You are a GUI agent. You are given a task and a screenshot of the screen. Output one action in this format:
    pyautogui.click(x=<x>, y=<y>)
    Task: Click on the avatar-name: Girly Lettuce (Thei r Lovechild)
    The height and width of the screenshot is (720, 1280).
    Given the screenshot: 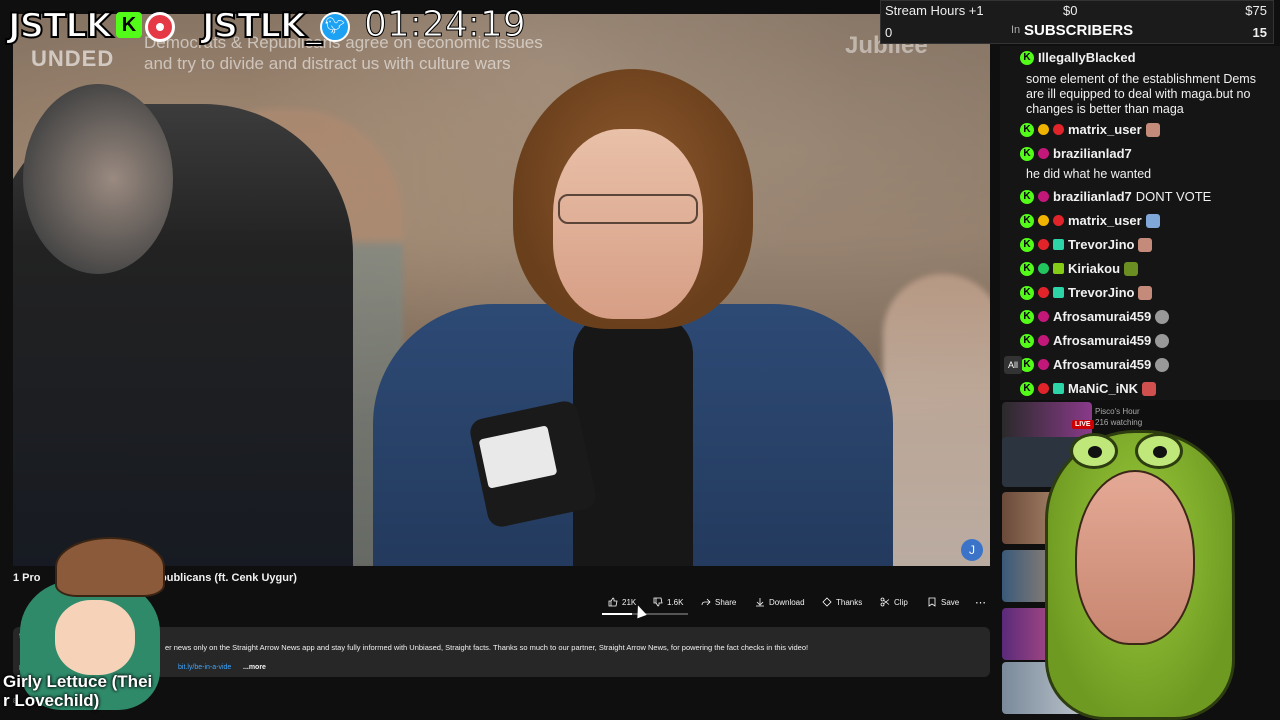 What is the action you would take?
    pyautogui.click(x=77, y=691)
    